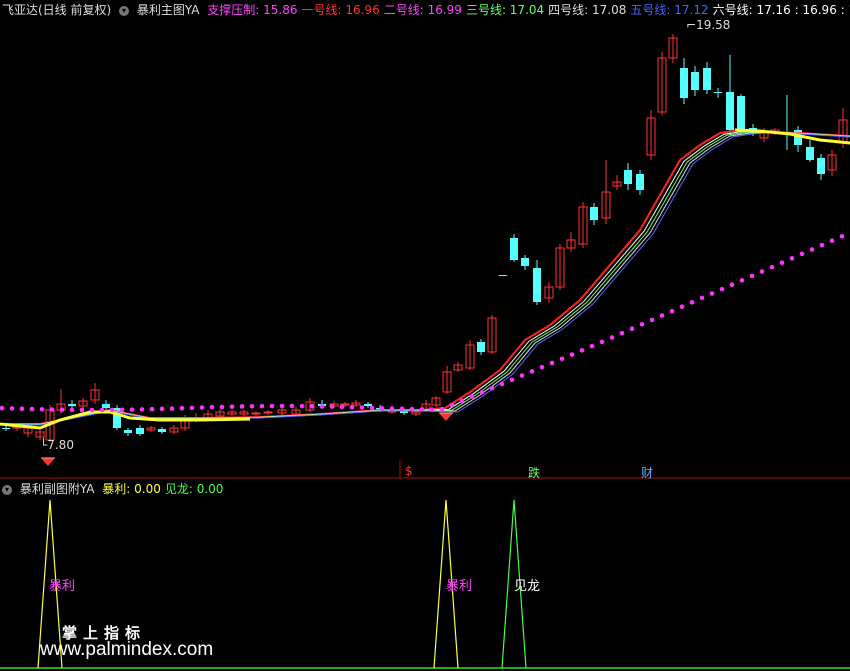  What do you see at coordinates (647, 473) in the screenshot?
I see `marker-wealth: 财` at bounding box center [647, 473].